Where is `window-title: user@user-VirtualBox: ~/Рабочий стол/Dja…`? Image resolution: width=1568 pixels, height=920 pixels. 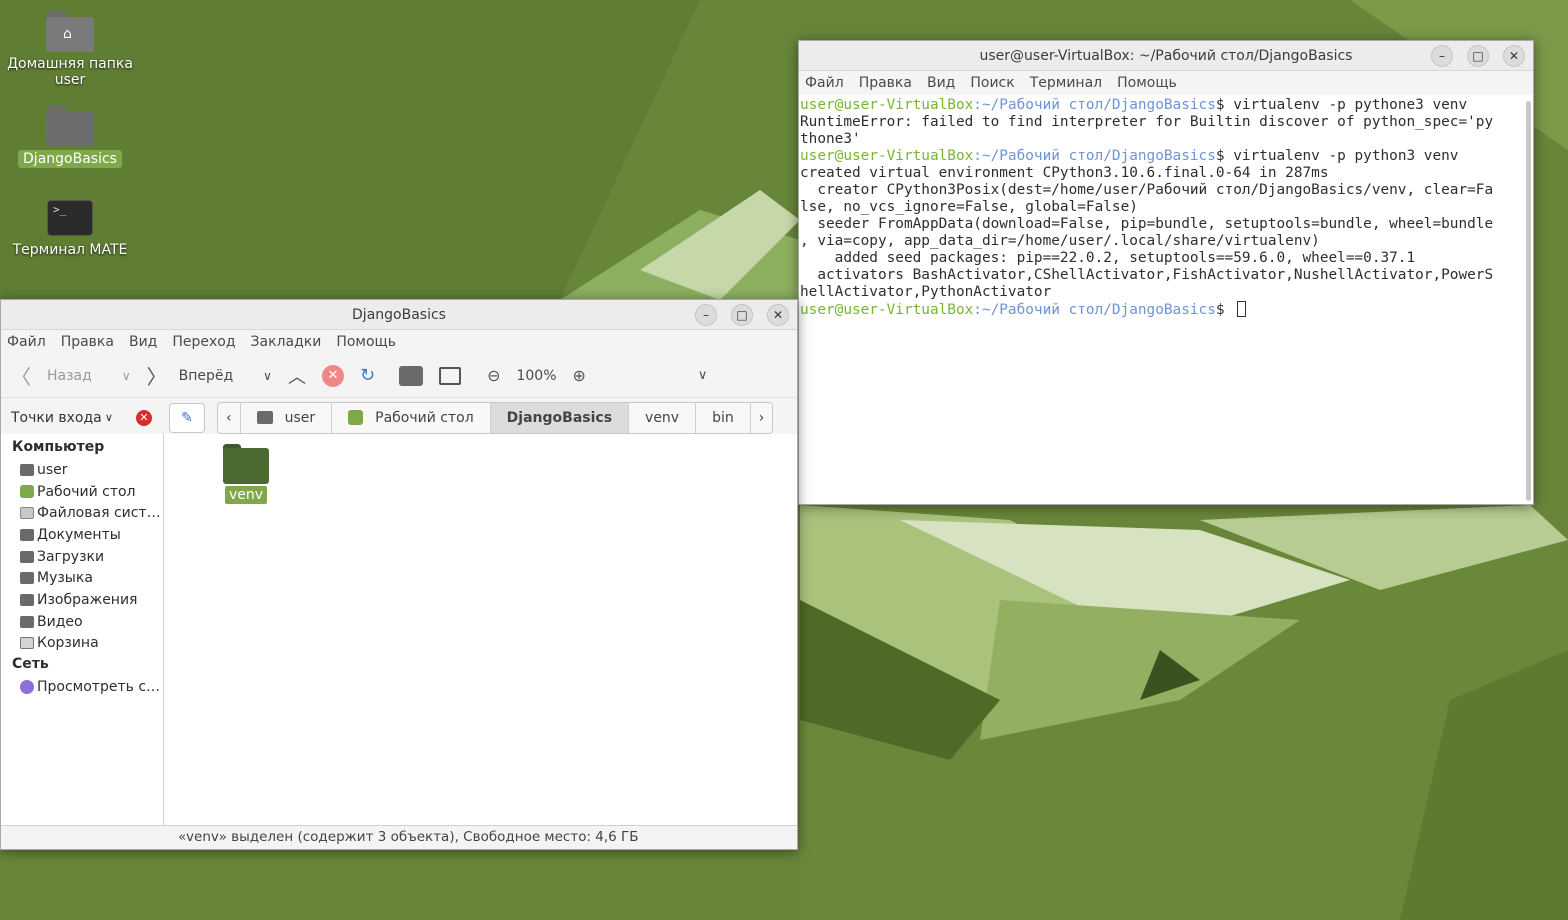
window-title: user@user-VirtualBox: ~/Рабочий стол/Dja… is located at coordinates (1166, 56).